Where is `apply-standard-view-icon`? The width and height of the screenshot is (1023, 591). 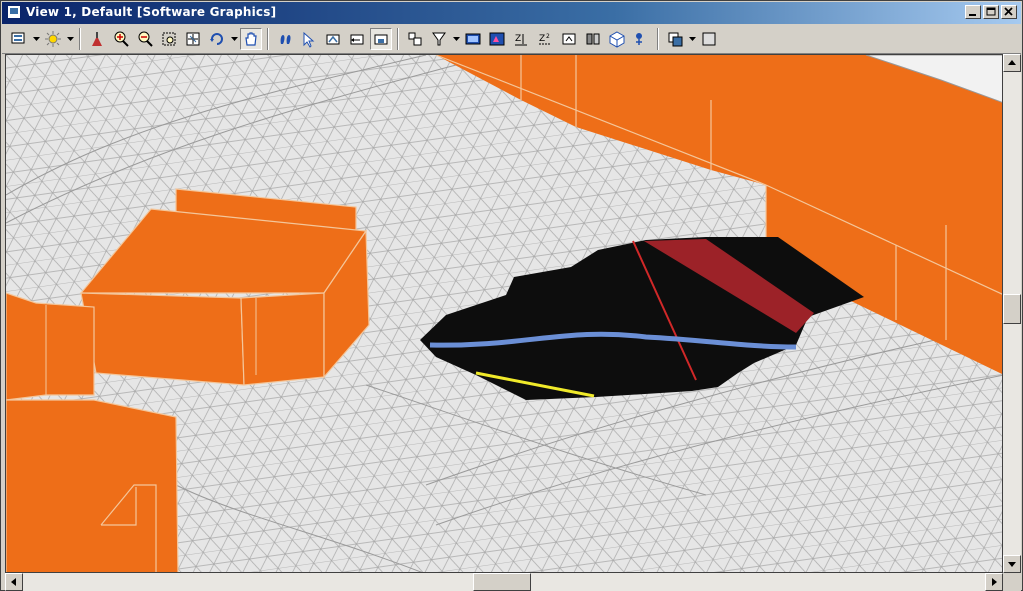
apply-standard-view-icon is located at coordinates (357, 39).